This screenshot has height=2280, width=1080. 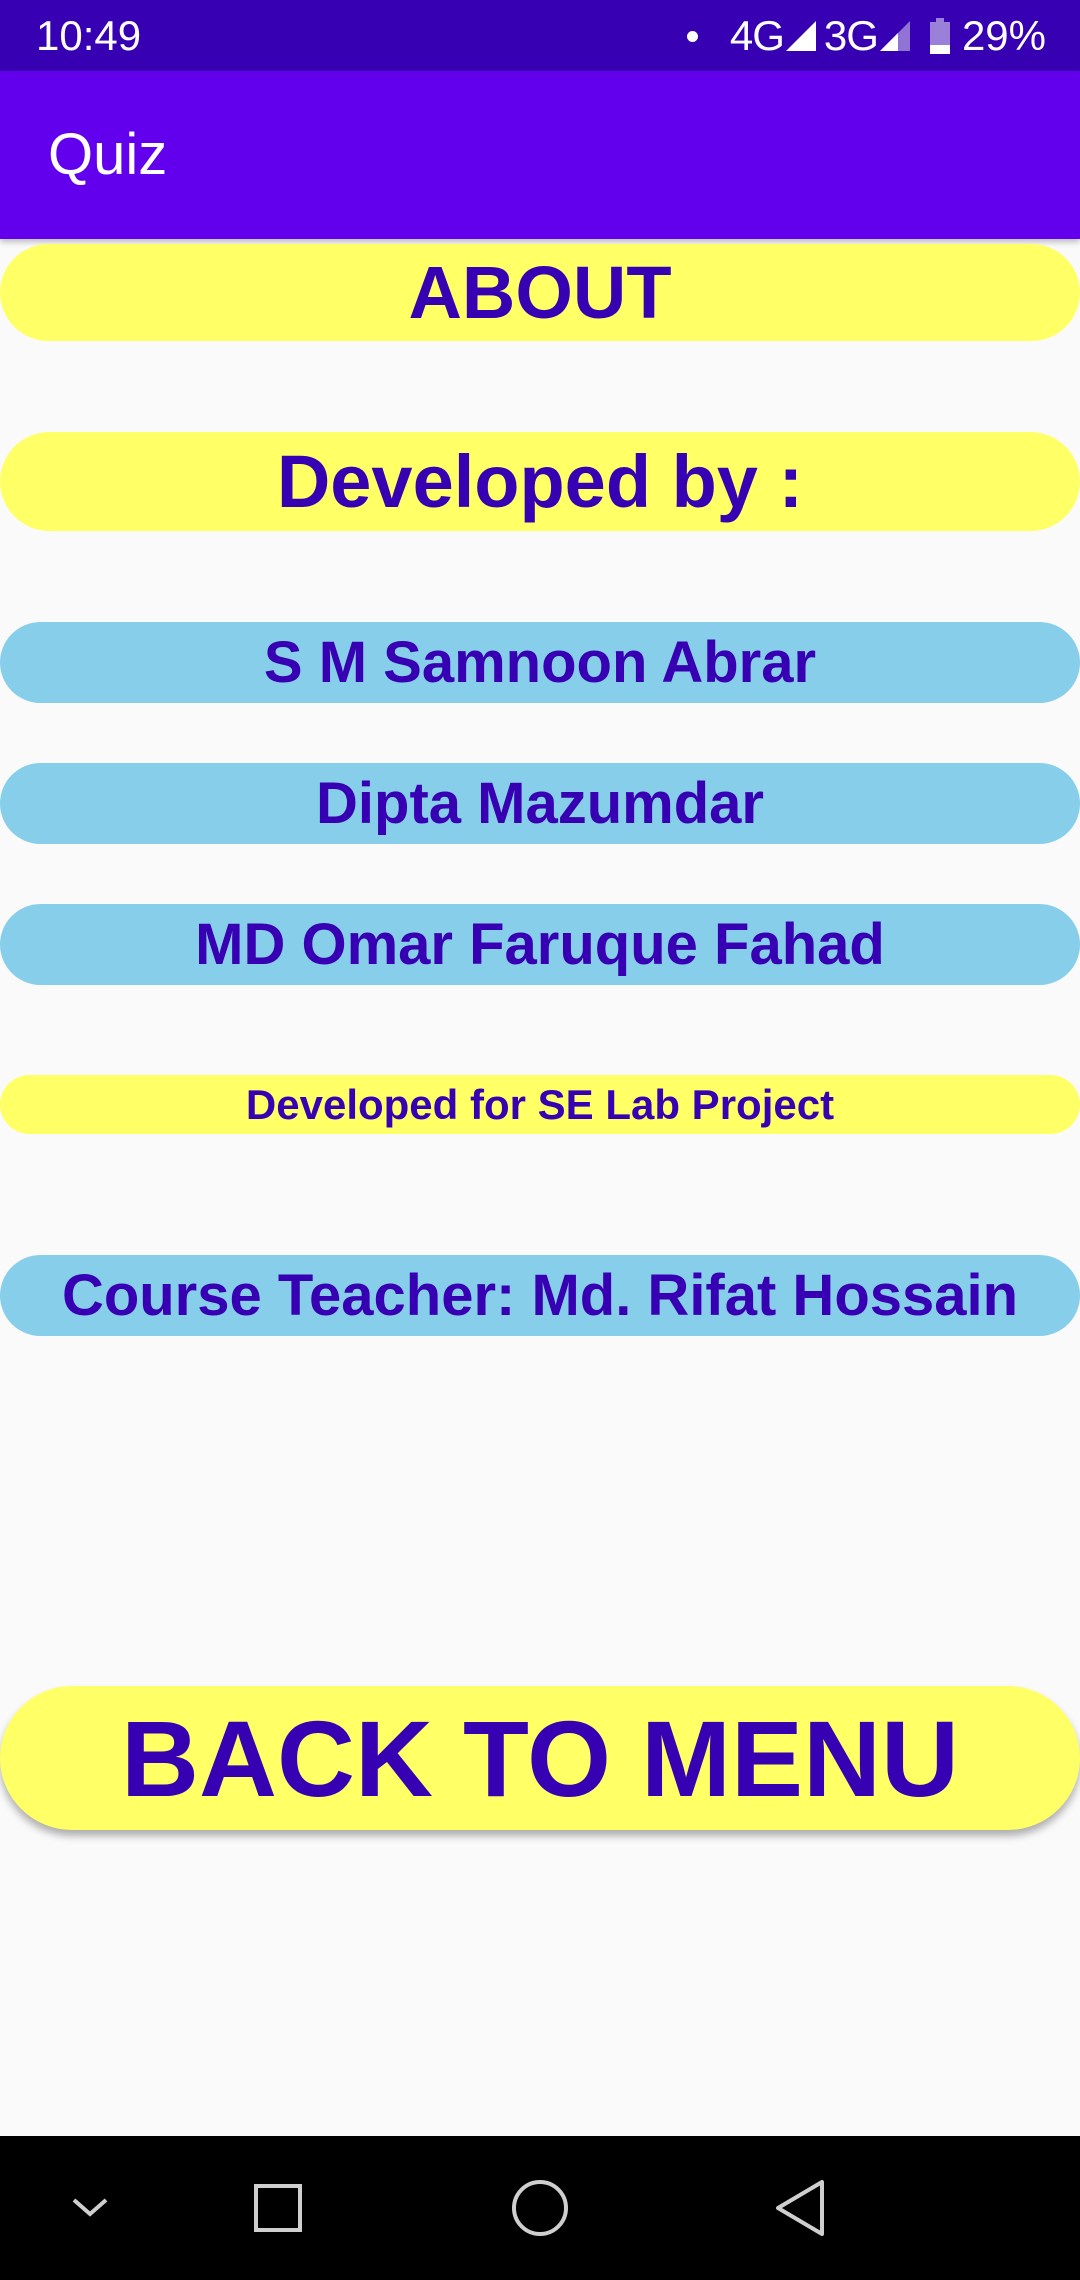 I want to click on back-icon, so click(x=800, y=2208).